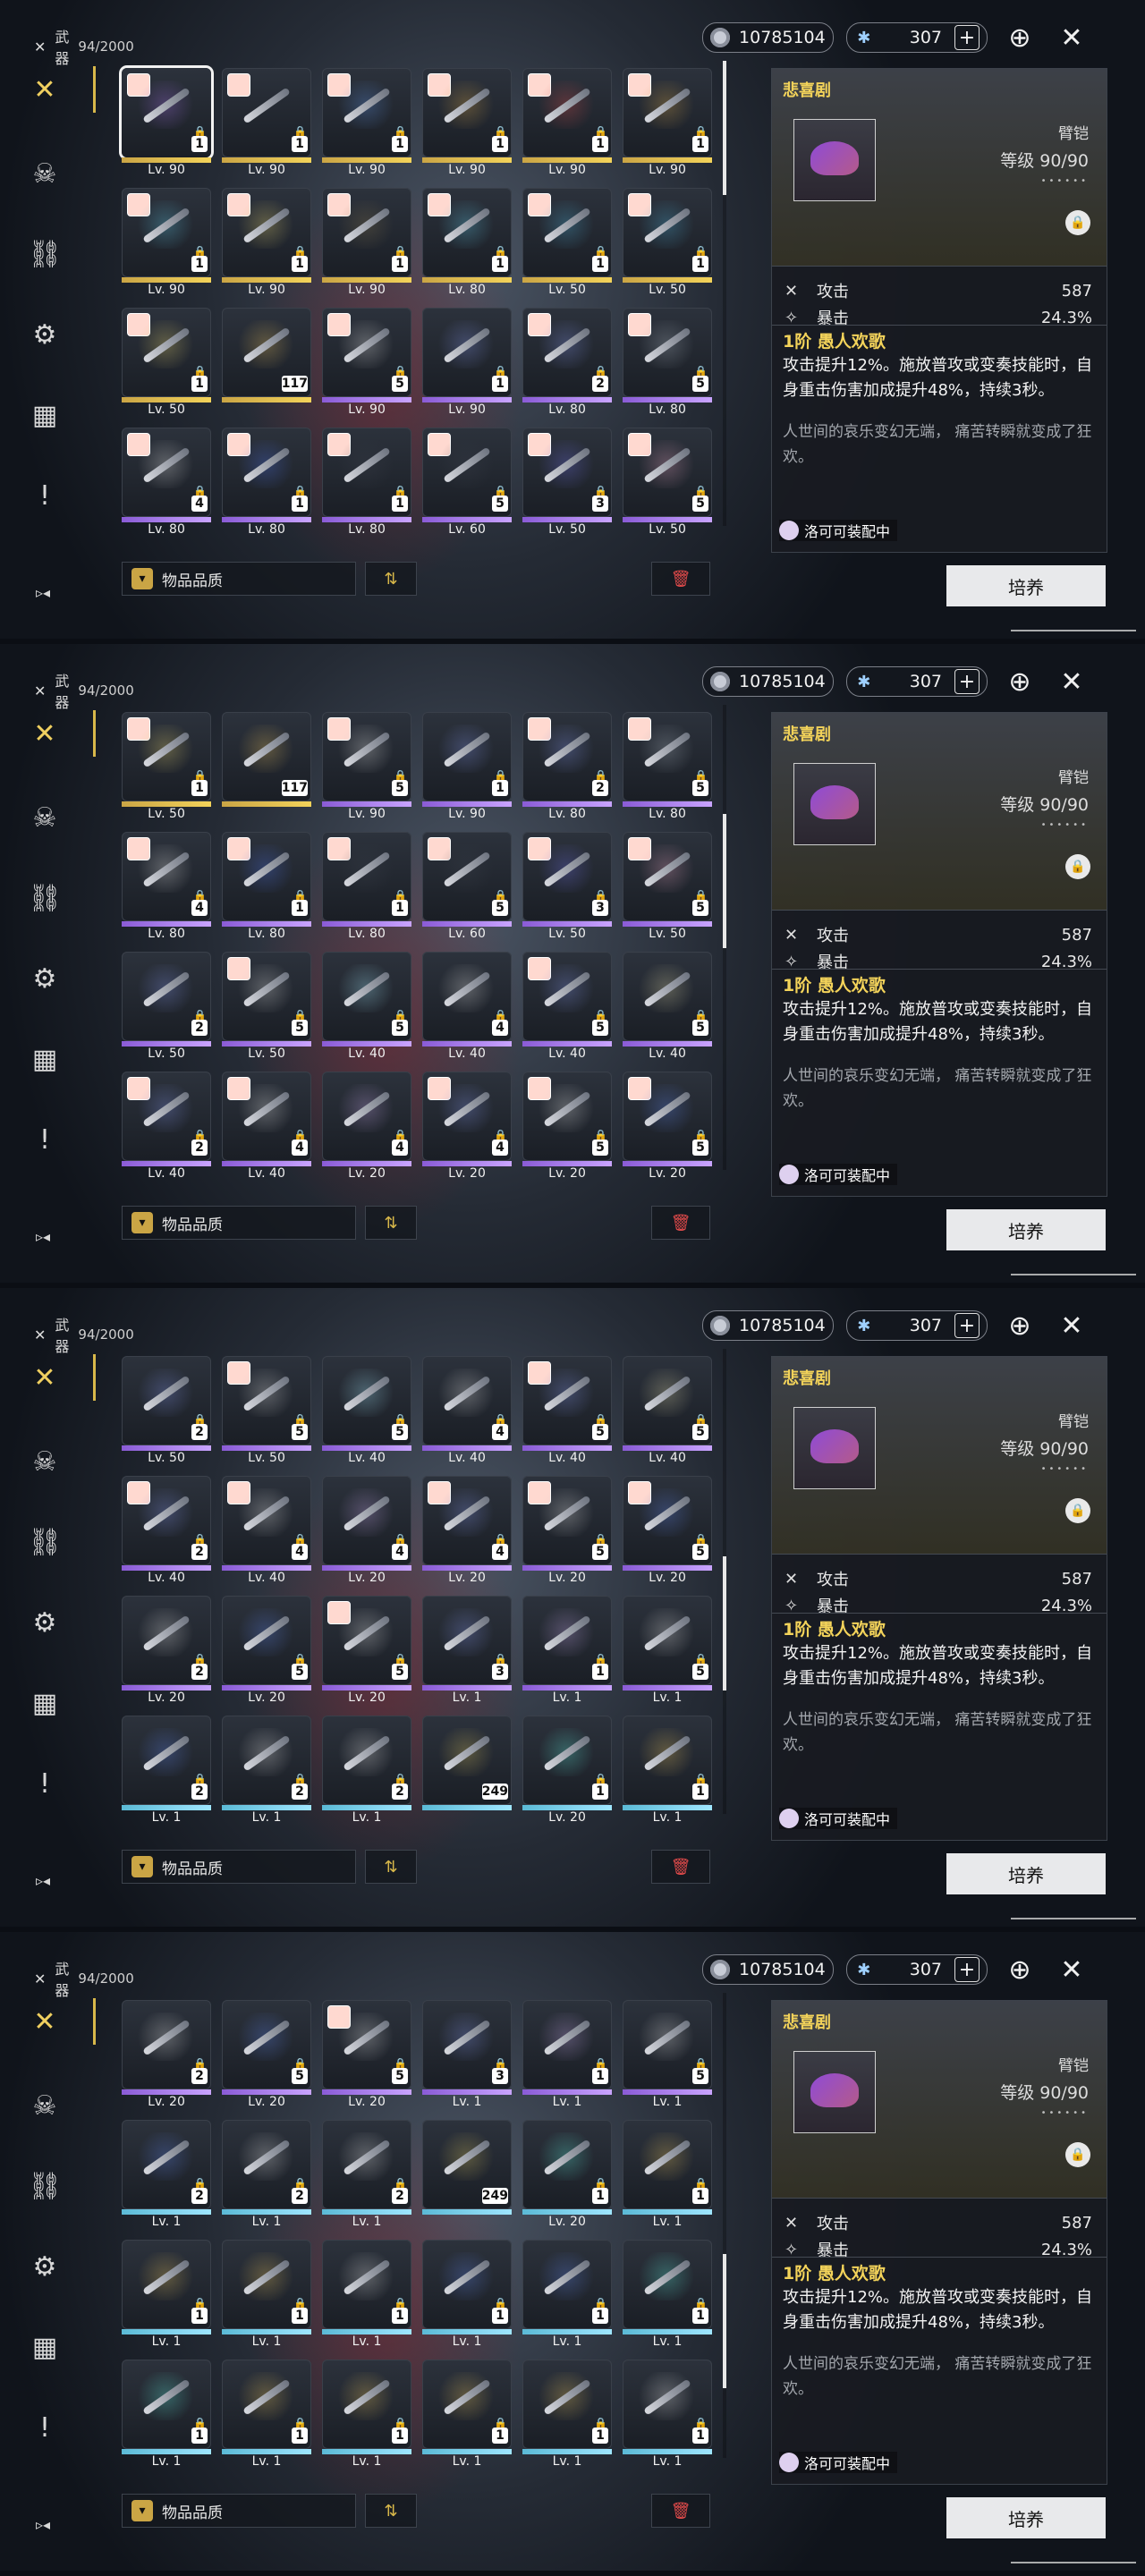 The width and height of the screenshot is (1145, 2576). I want to click on weapon-card: 🔒 2 Lv. 40, so click(166, 1126).